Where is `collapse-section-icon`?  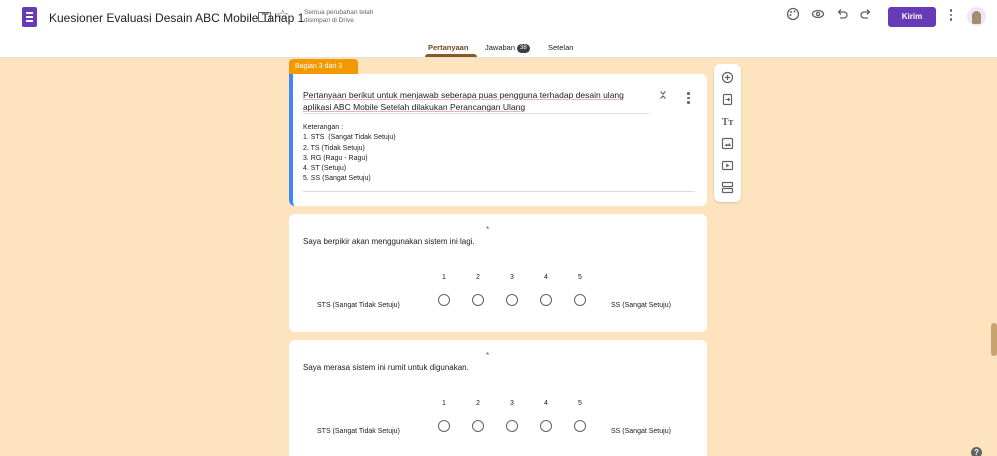
collapse-section-icon is located at coordinates (663, 96).